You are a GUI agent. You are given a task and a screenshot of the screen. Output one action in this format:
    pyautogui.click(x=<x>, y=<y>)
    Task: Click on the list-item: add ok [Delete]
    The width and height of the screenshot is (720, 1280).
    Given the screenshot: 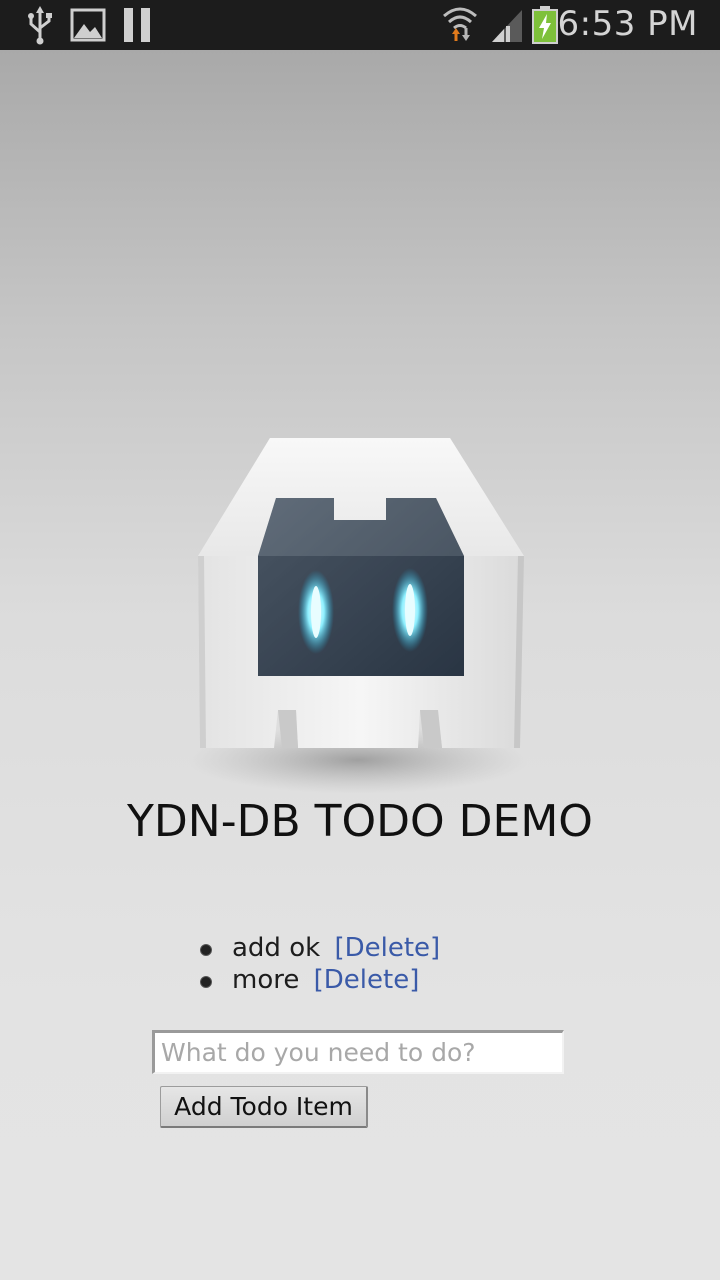 What is the action you would take?
    pyautogui.click(x=320, y=948)
    